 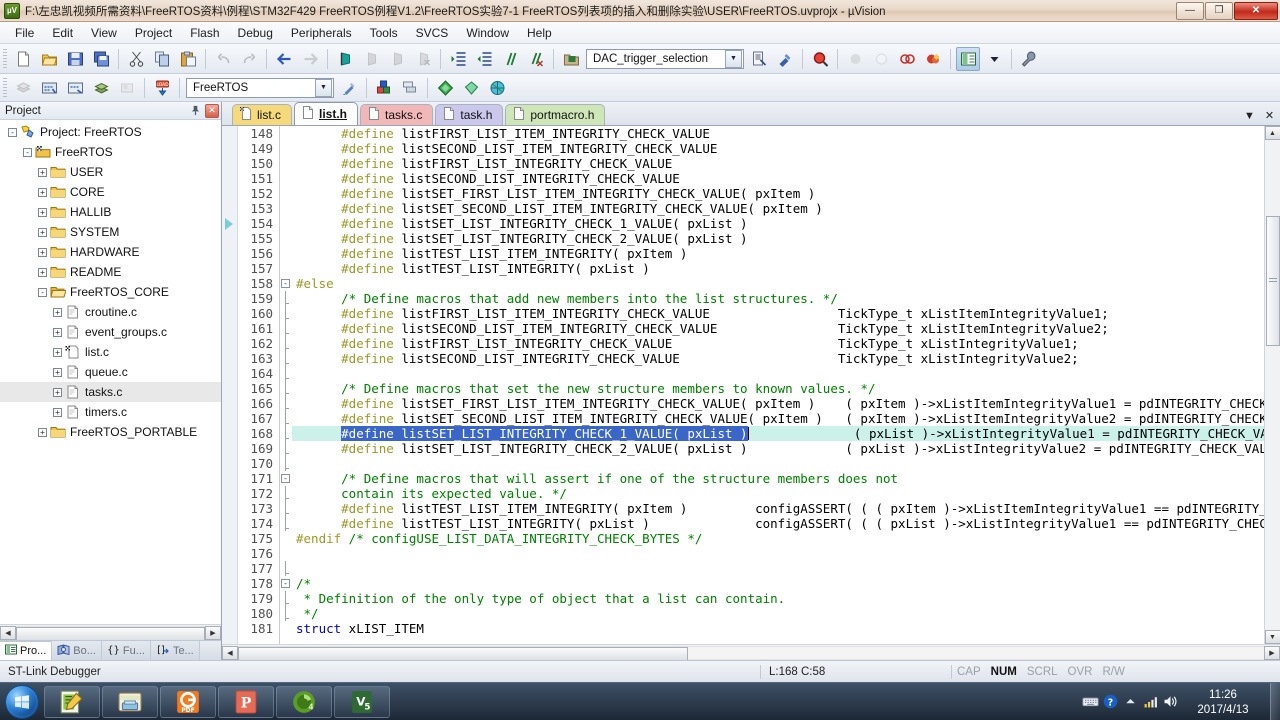 What do you see at coordinates (49, 59) in the screenshot?
I see `open-file-button` at bounding box center [49, 59].